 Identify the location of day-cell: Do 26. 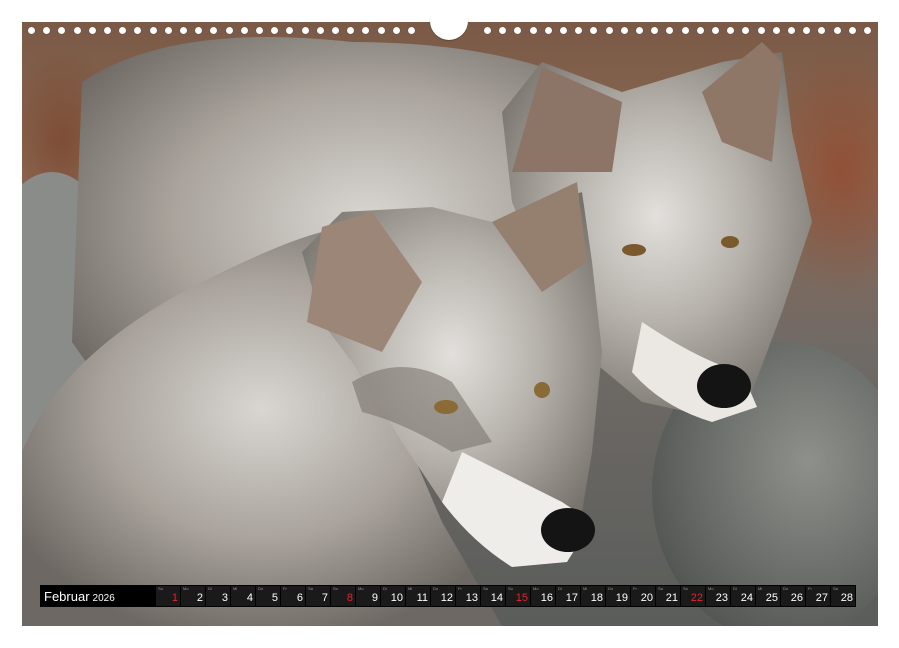
(793, 596).